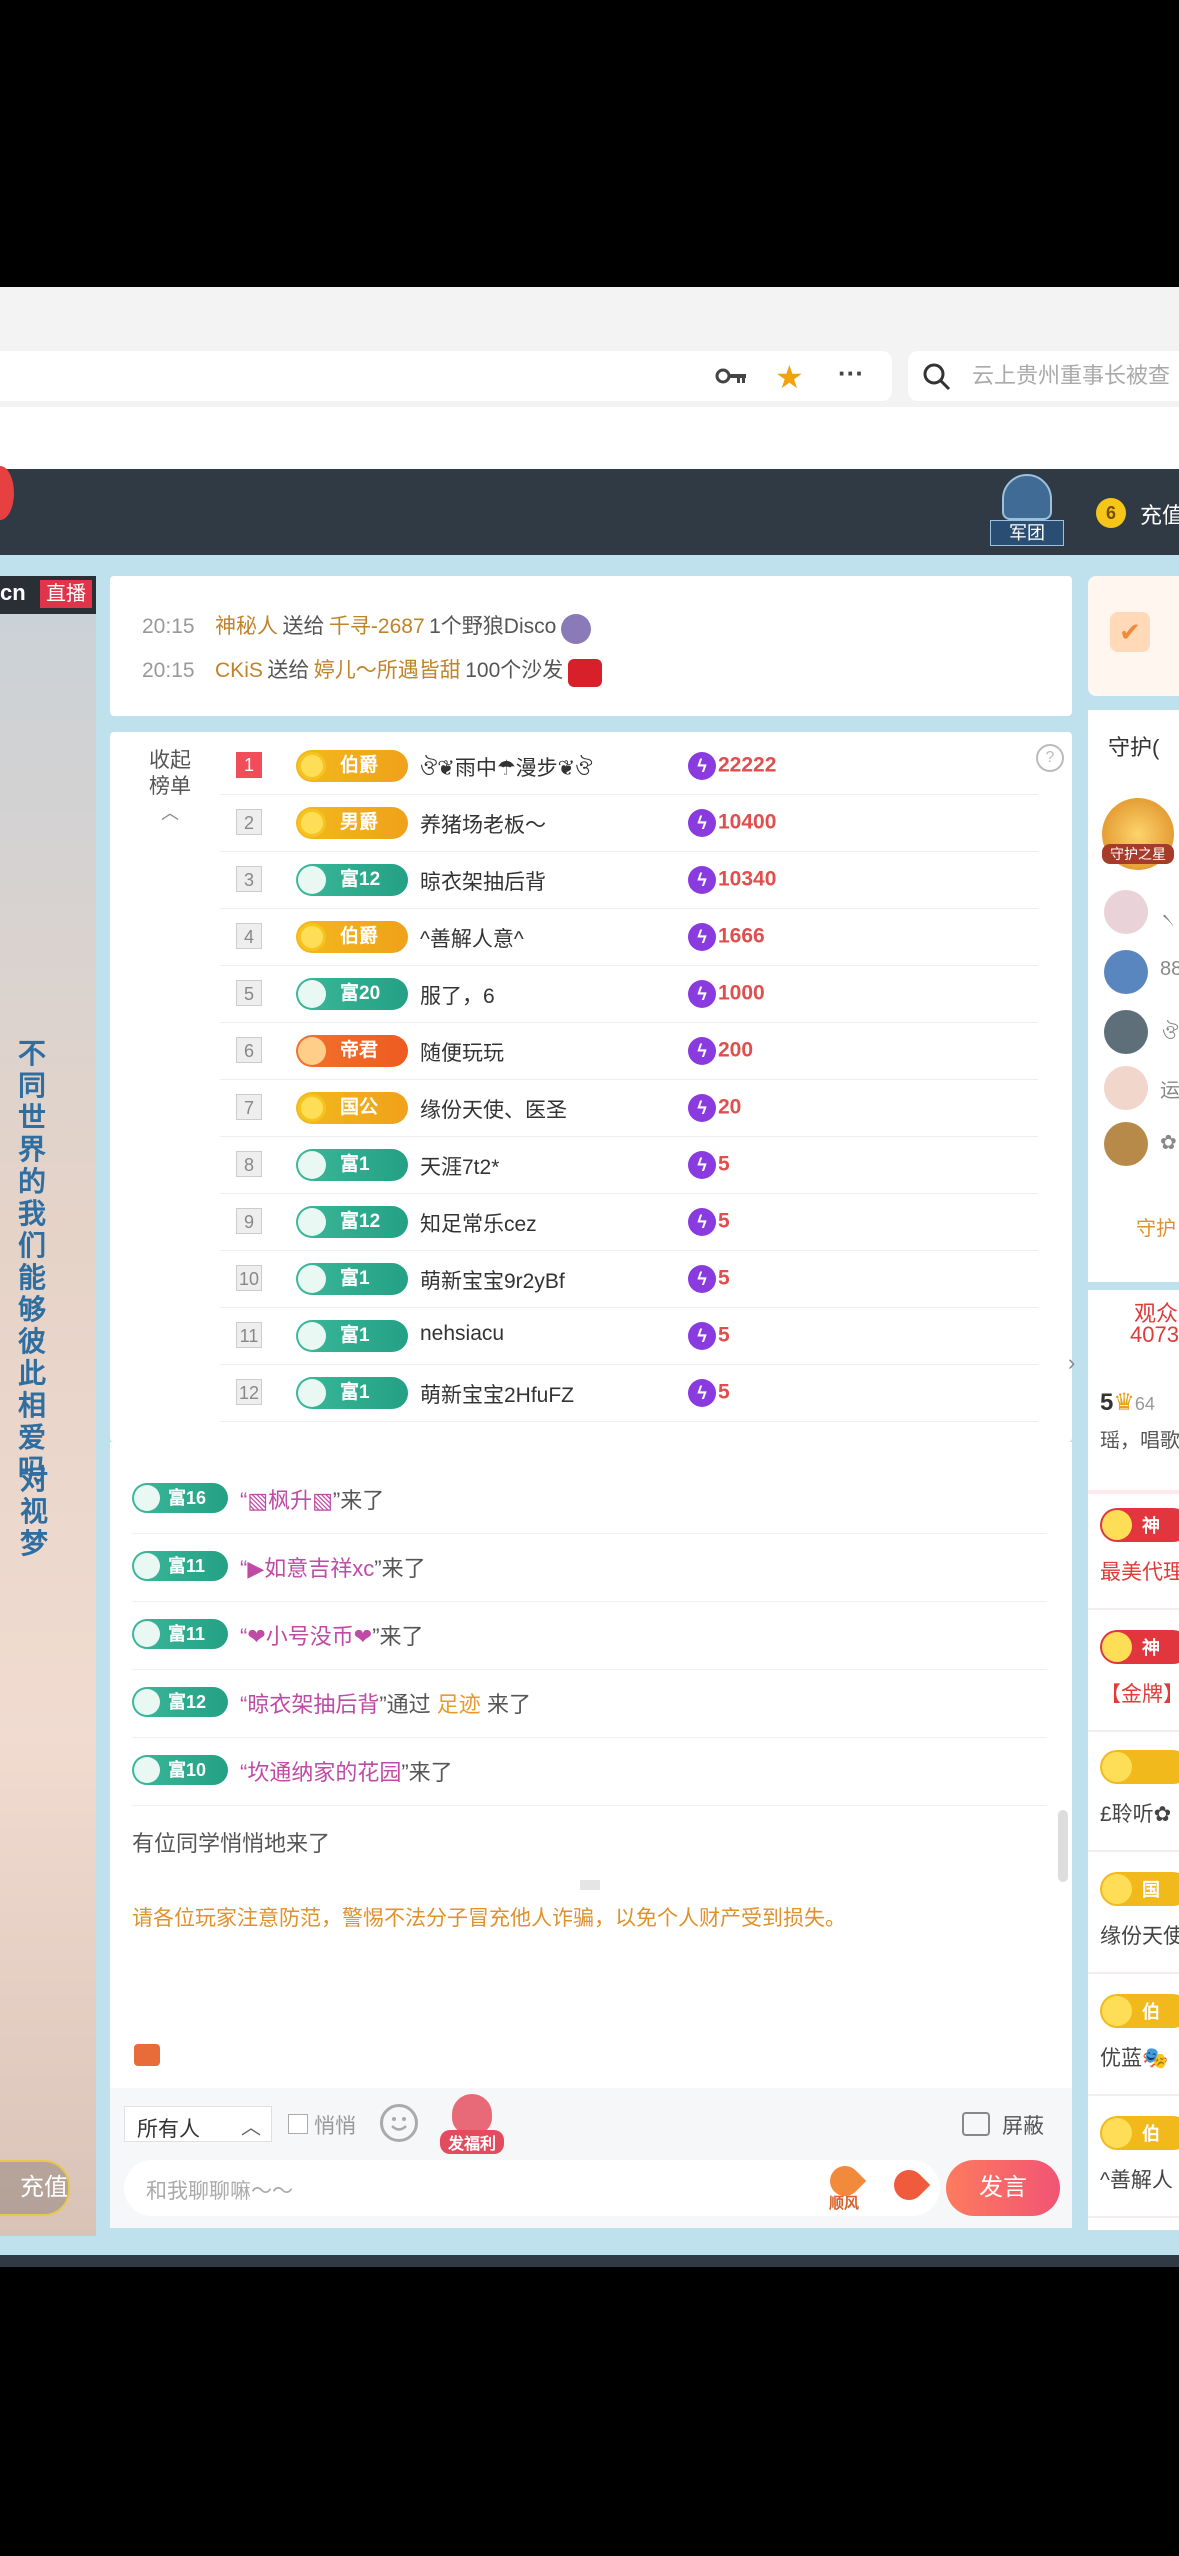 The image size is (1179, 2556). Describe the element at coordinates (249, 879) in the screenshot. I see `rank-number: 3` at that location.